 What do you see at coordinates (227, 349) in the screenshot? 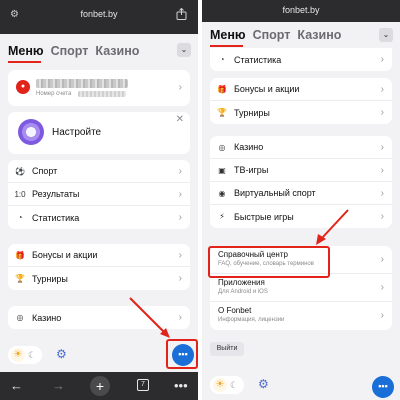
I see `logout-button: Выйти` at bounding box center [227, 349].